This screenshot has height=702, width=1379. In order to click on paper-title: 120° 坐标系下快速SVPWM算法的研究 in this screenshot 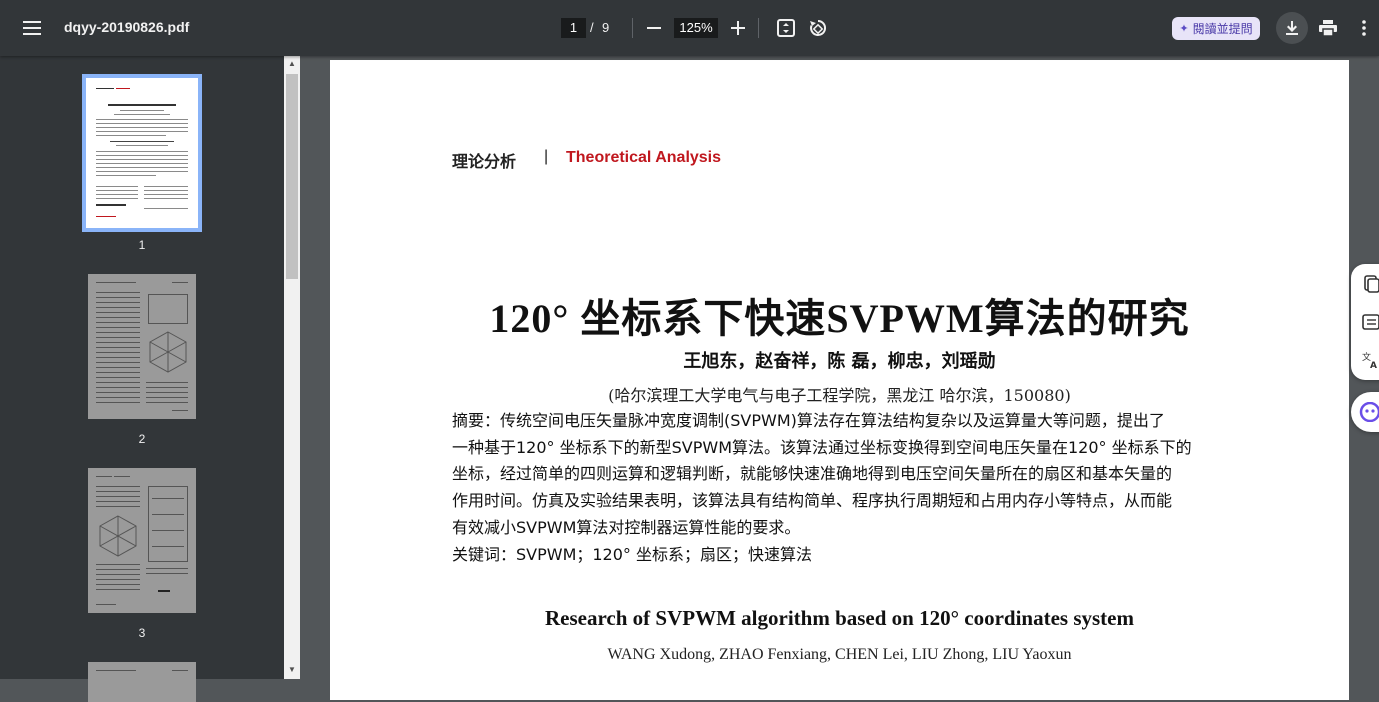, I will do `click(839, 318)`.